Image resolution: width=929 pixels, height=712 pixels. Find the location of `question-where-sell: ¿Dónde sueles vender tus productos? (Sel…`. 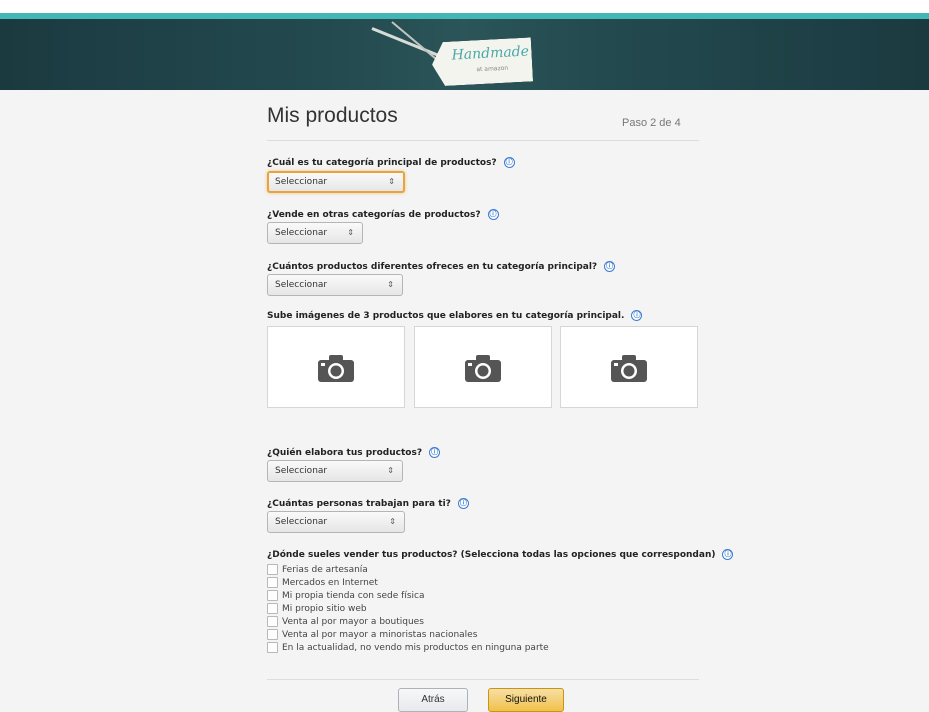

question-where-sell: ¿Dónde sueles vender tus productos? (Sel… is located at coordinates (500, 554).